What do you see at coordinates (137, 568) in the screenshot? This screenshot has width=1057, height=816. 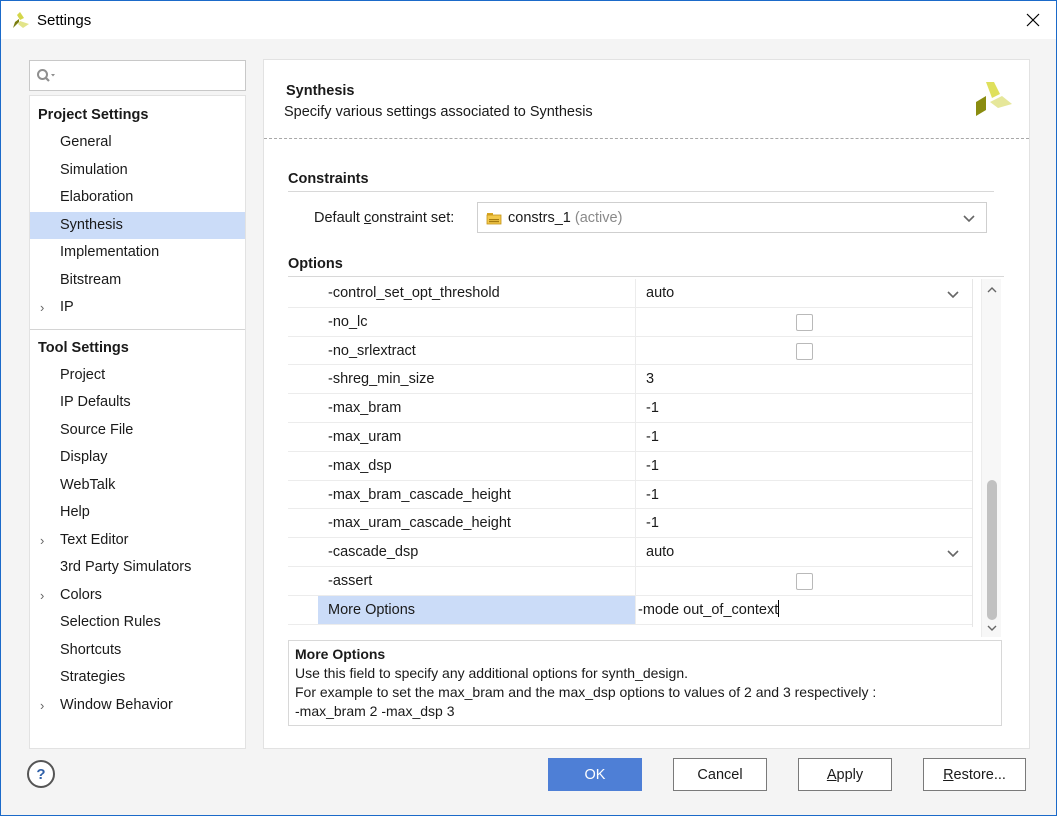 I see `nav-item-3rd-party-simulators: 3rd Party Simulators` at bounding box center [137, 568].